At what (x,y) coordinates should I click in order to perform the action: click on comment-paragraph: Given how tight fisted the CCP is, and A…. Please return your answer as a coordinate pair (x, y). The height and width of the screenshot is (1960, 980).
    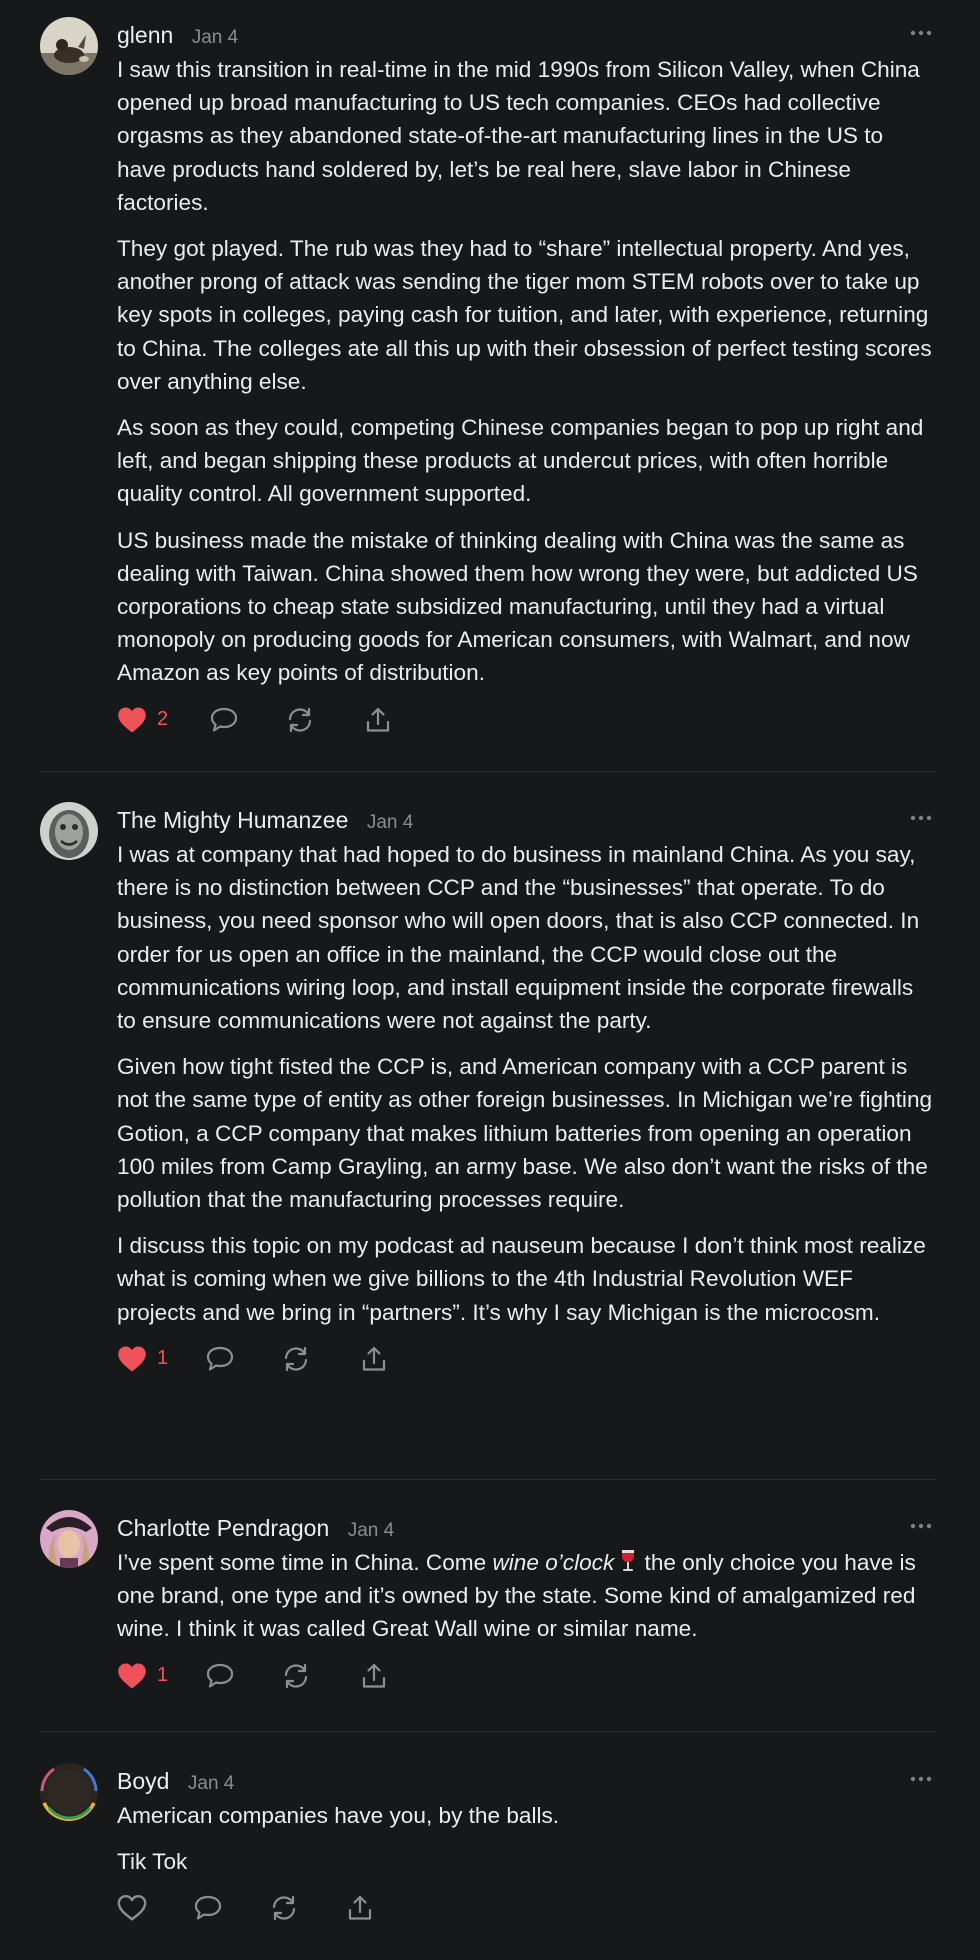
    Looking at the image, I should click on (525, 1133).